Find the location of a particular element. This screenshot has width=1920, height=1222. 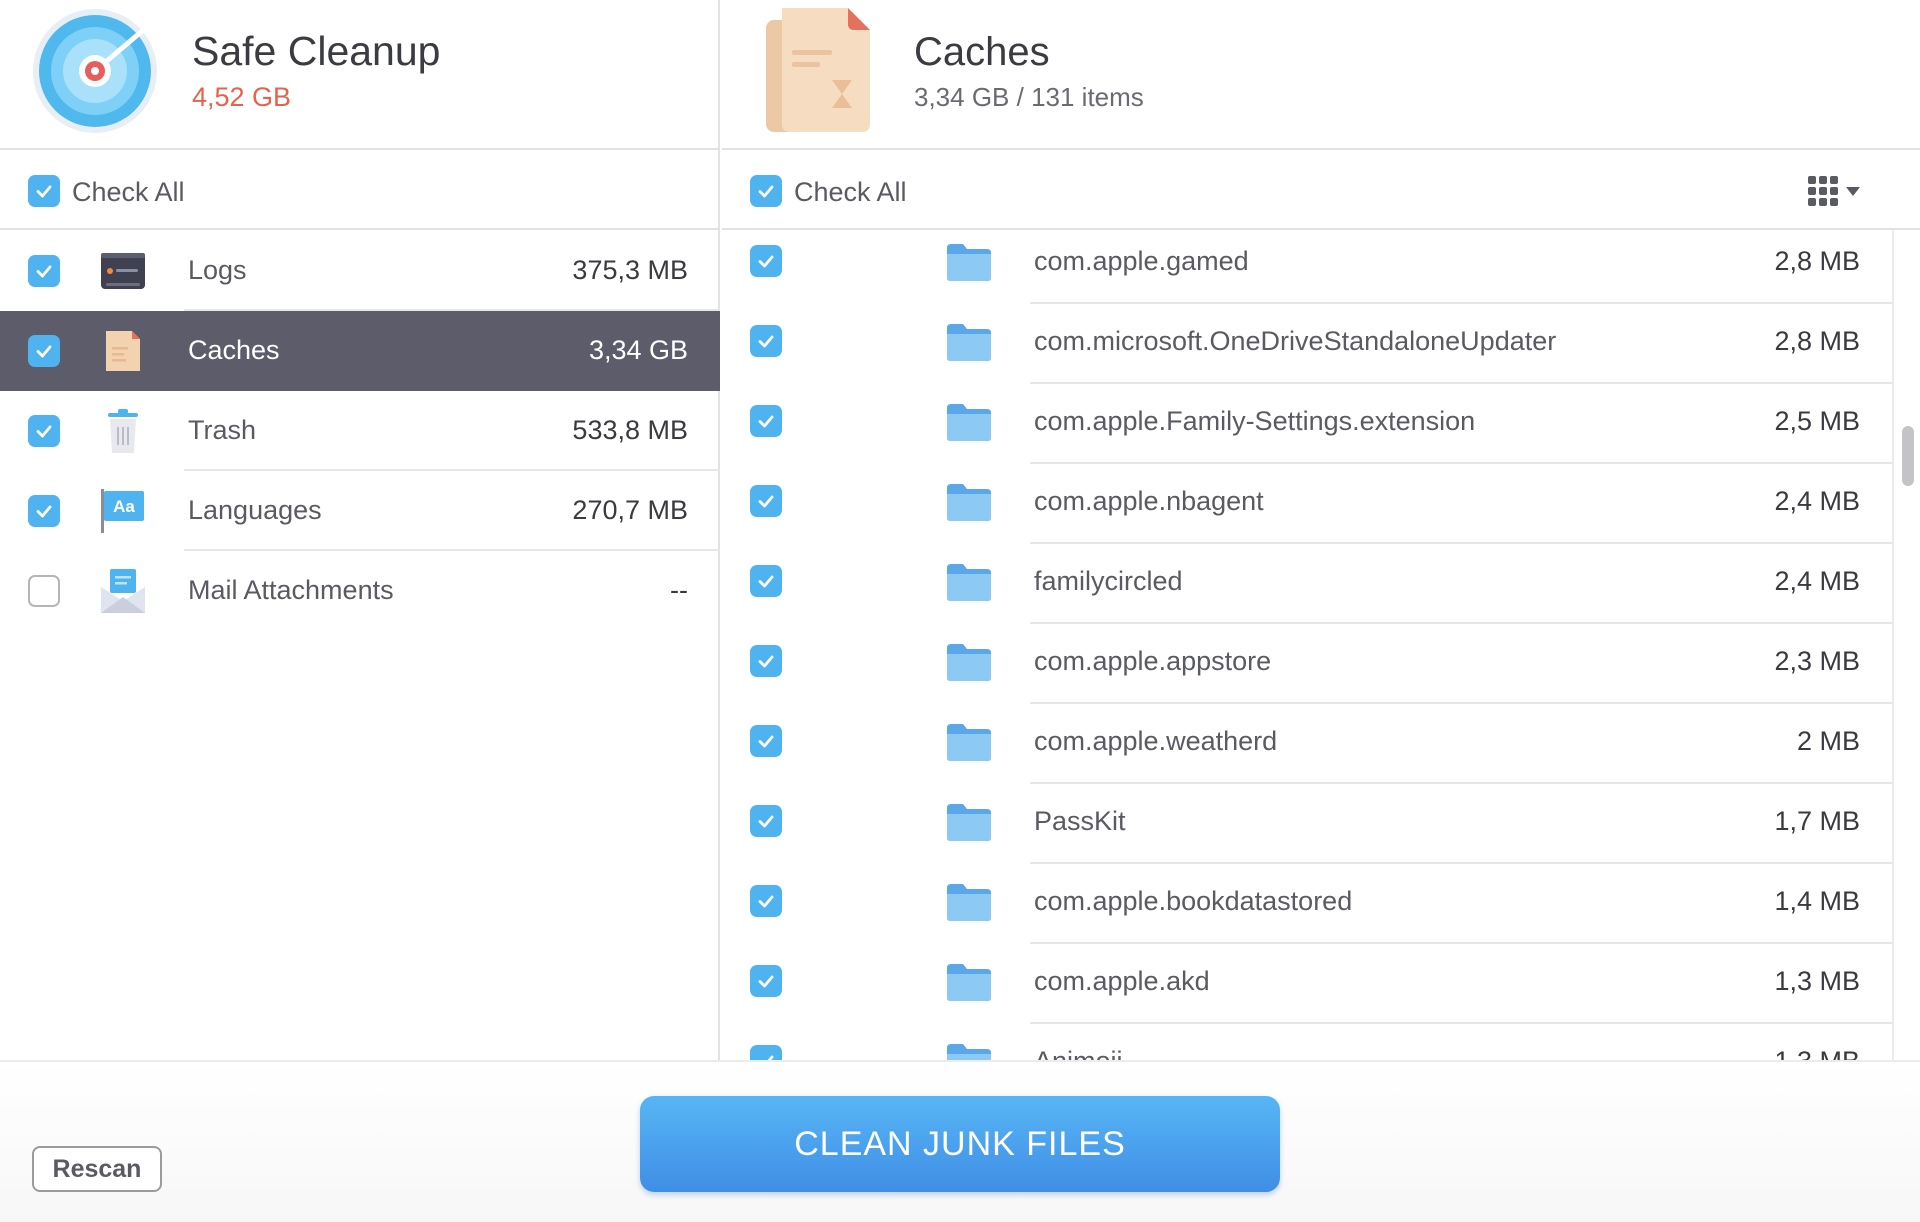

file-name: com.apple.nbagent is located at coordinates (1149, 501).